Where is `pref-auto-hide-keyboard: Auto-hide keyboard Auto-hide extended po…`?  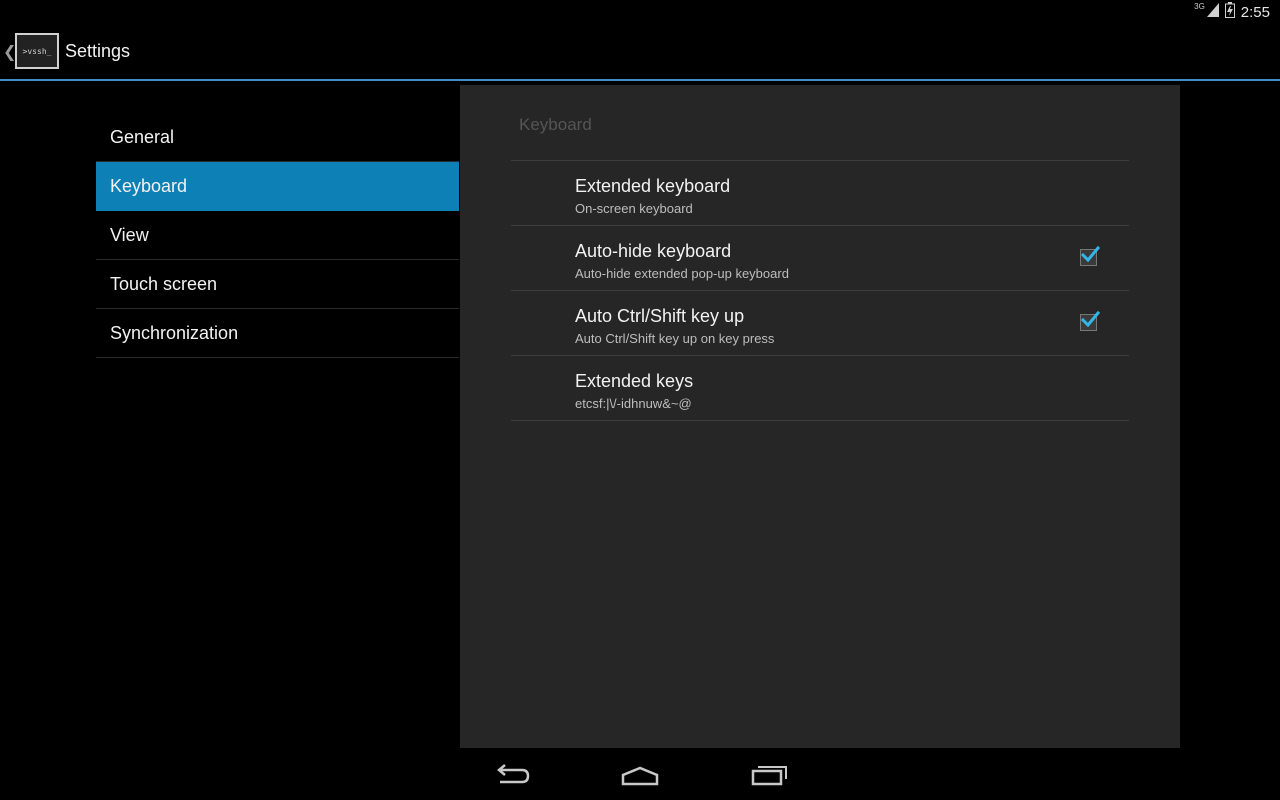
pref-auto-hide-keyboard: Auto-hide keyboard Auto-hide extended po… is located at coordinates (820, 258).